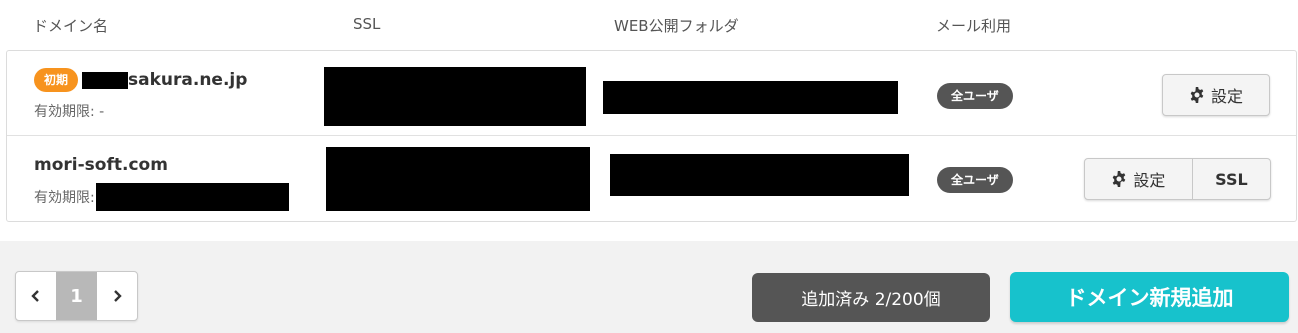  Describe the element at coordinates (71, 26) in the screenshot. I see `column-header-domain: ドメイン名` at that location.